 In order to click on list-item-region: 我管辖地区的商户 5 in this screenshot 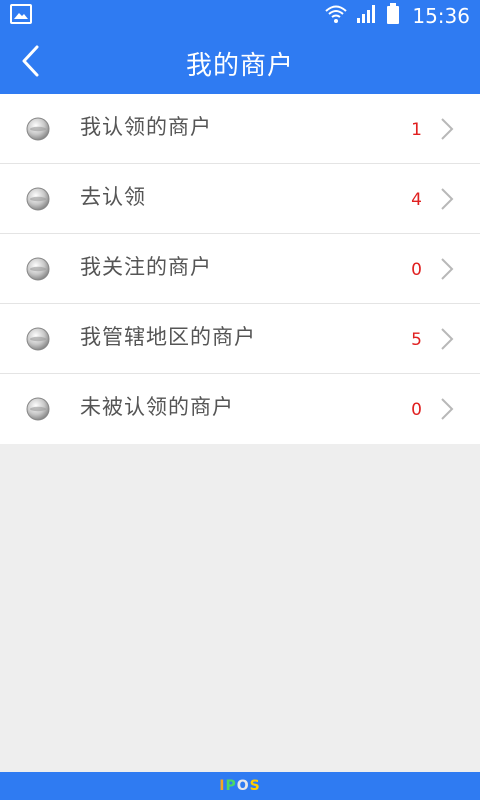, I will do `click(240, 339)`.